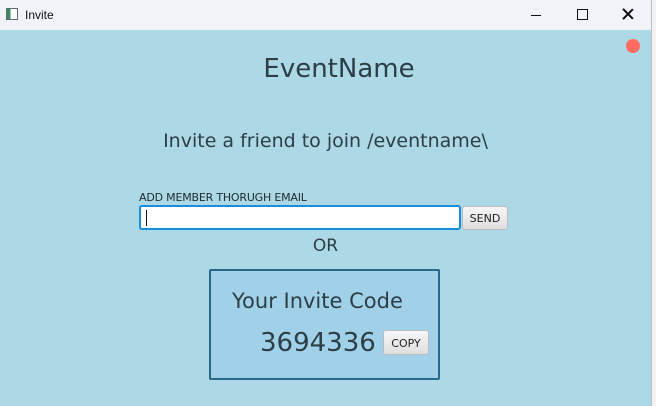 The height and width of the screenshot is (406, 656). What do you see at coordinates (325, 15) in the screenshot?
I see `title-bar: Invite` at bounding box center [325, 15].